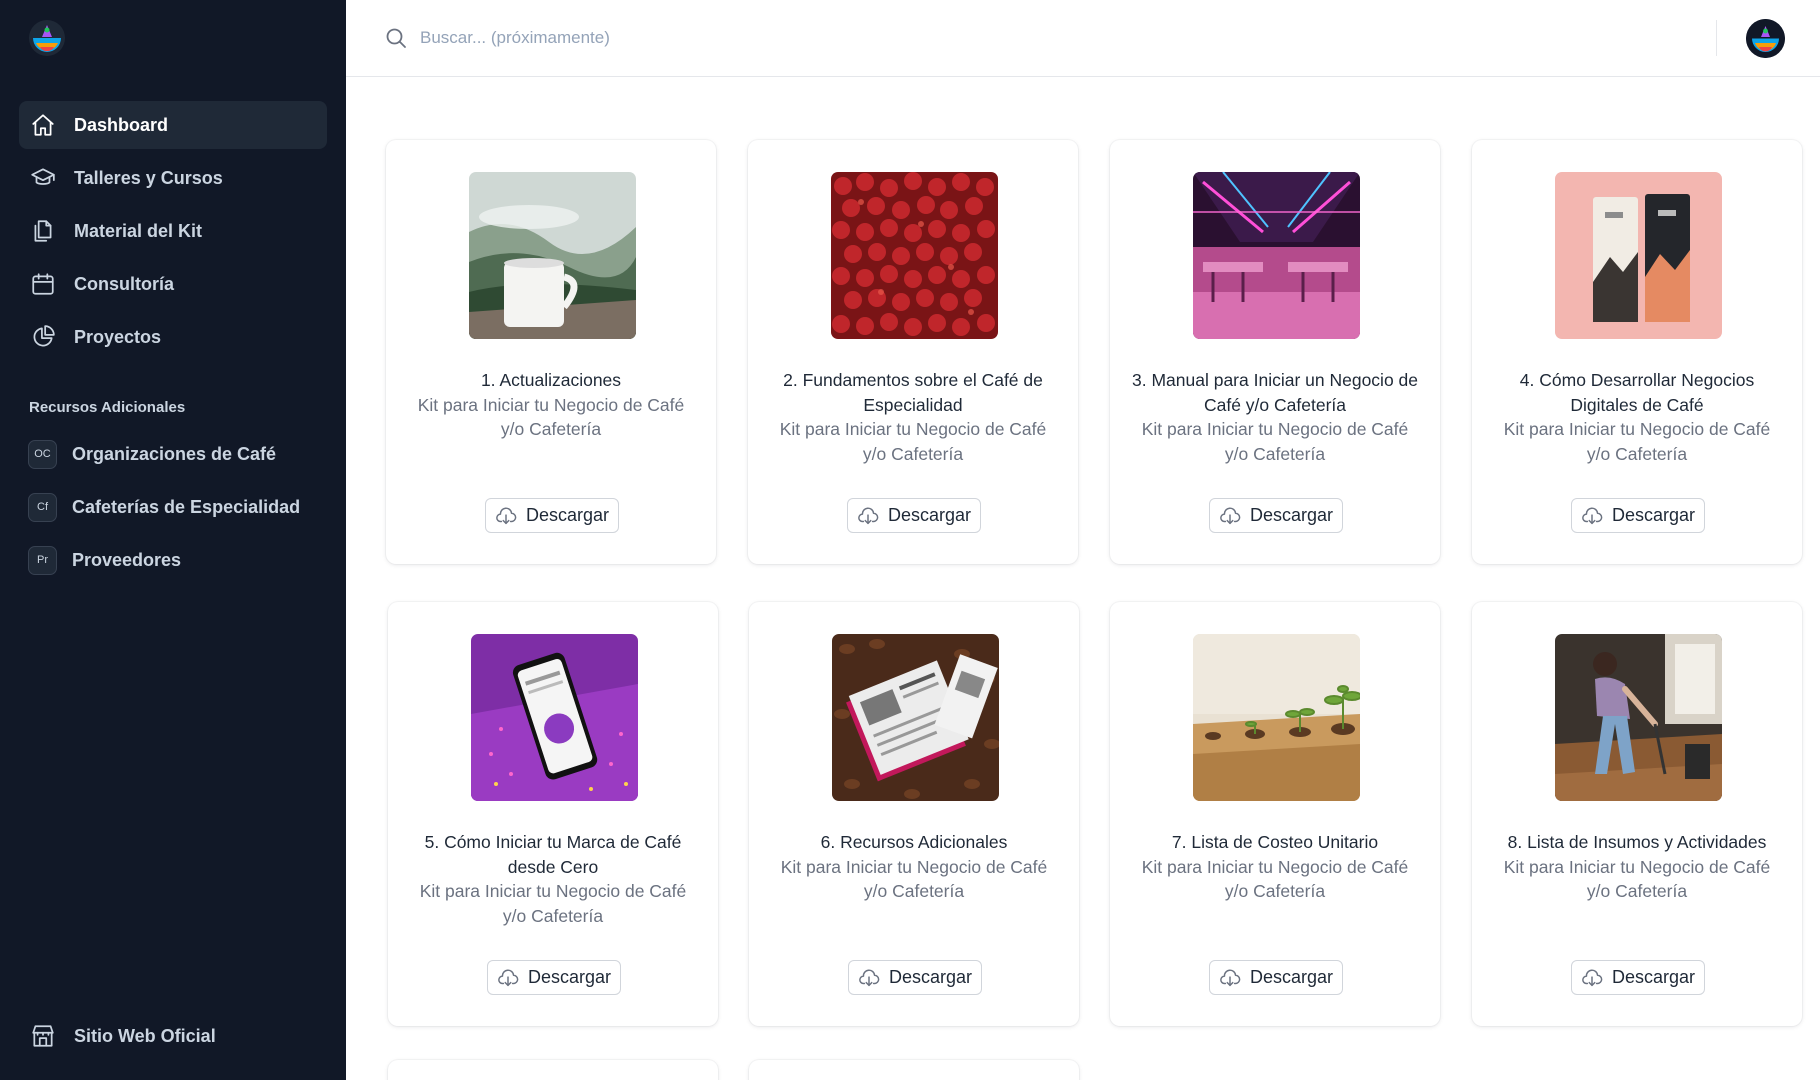  Describe the element at coordinates (145, 1035) in the screenshot. I see `sidebar-item-label: Sitio Web Oficial` at that location.